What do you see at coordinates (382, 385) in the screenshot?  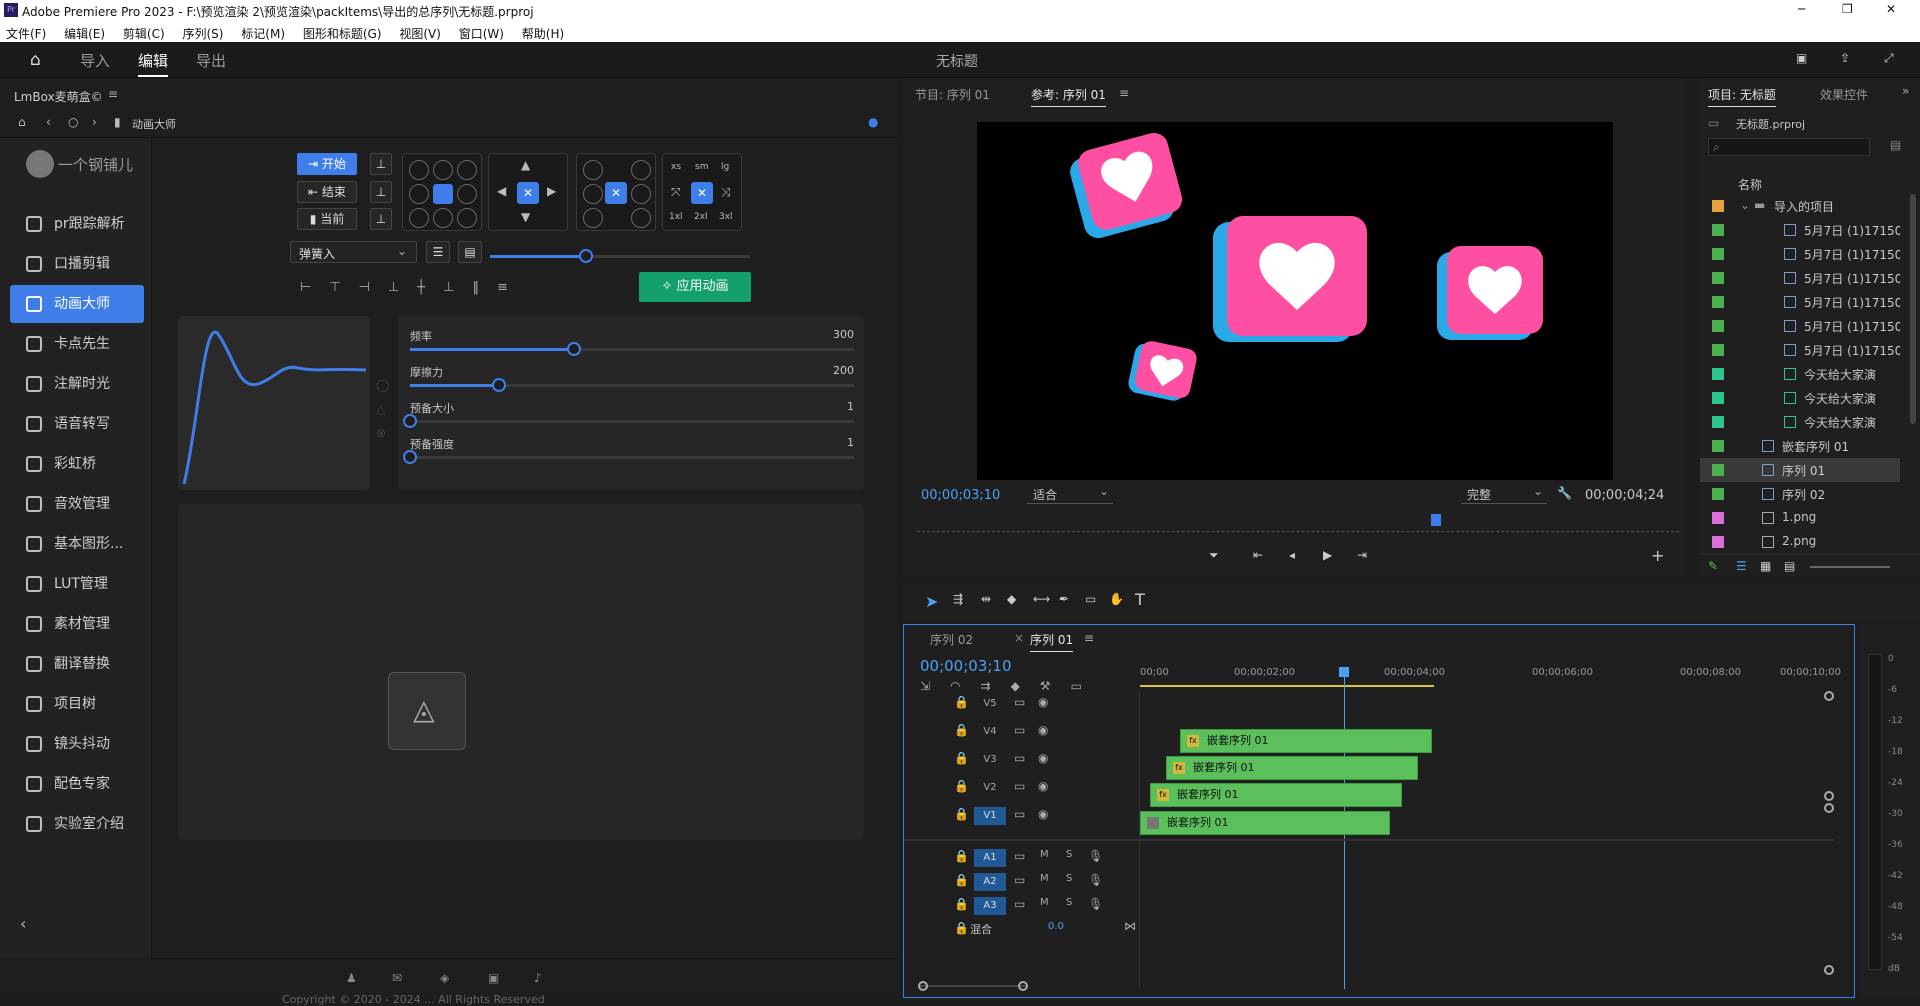 I see `circle-icon: ◯` at bounding box center [382, 385].